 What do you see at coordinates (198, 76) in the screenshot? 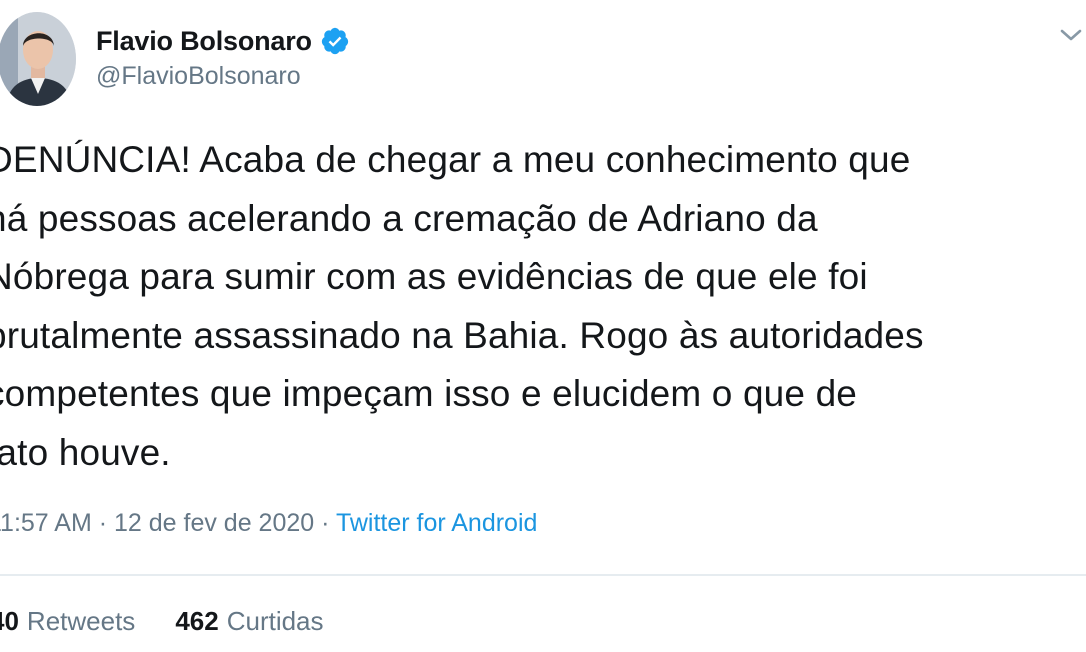
I see `author-handle: @FlavioBolsonaro` at bounding box center [198, 76].